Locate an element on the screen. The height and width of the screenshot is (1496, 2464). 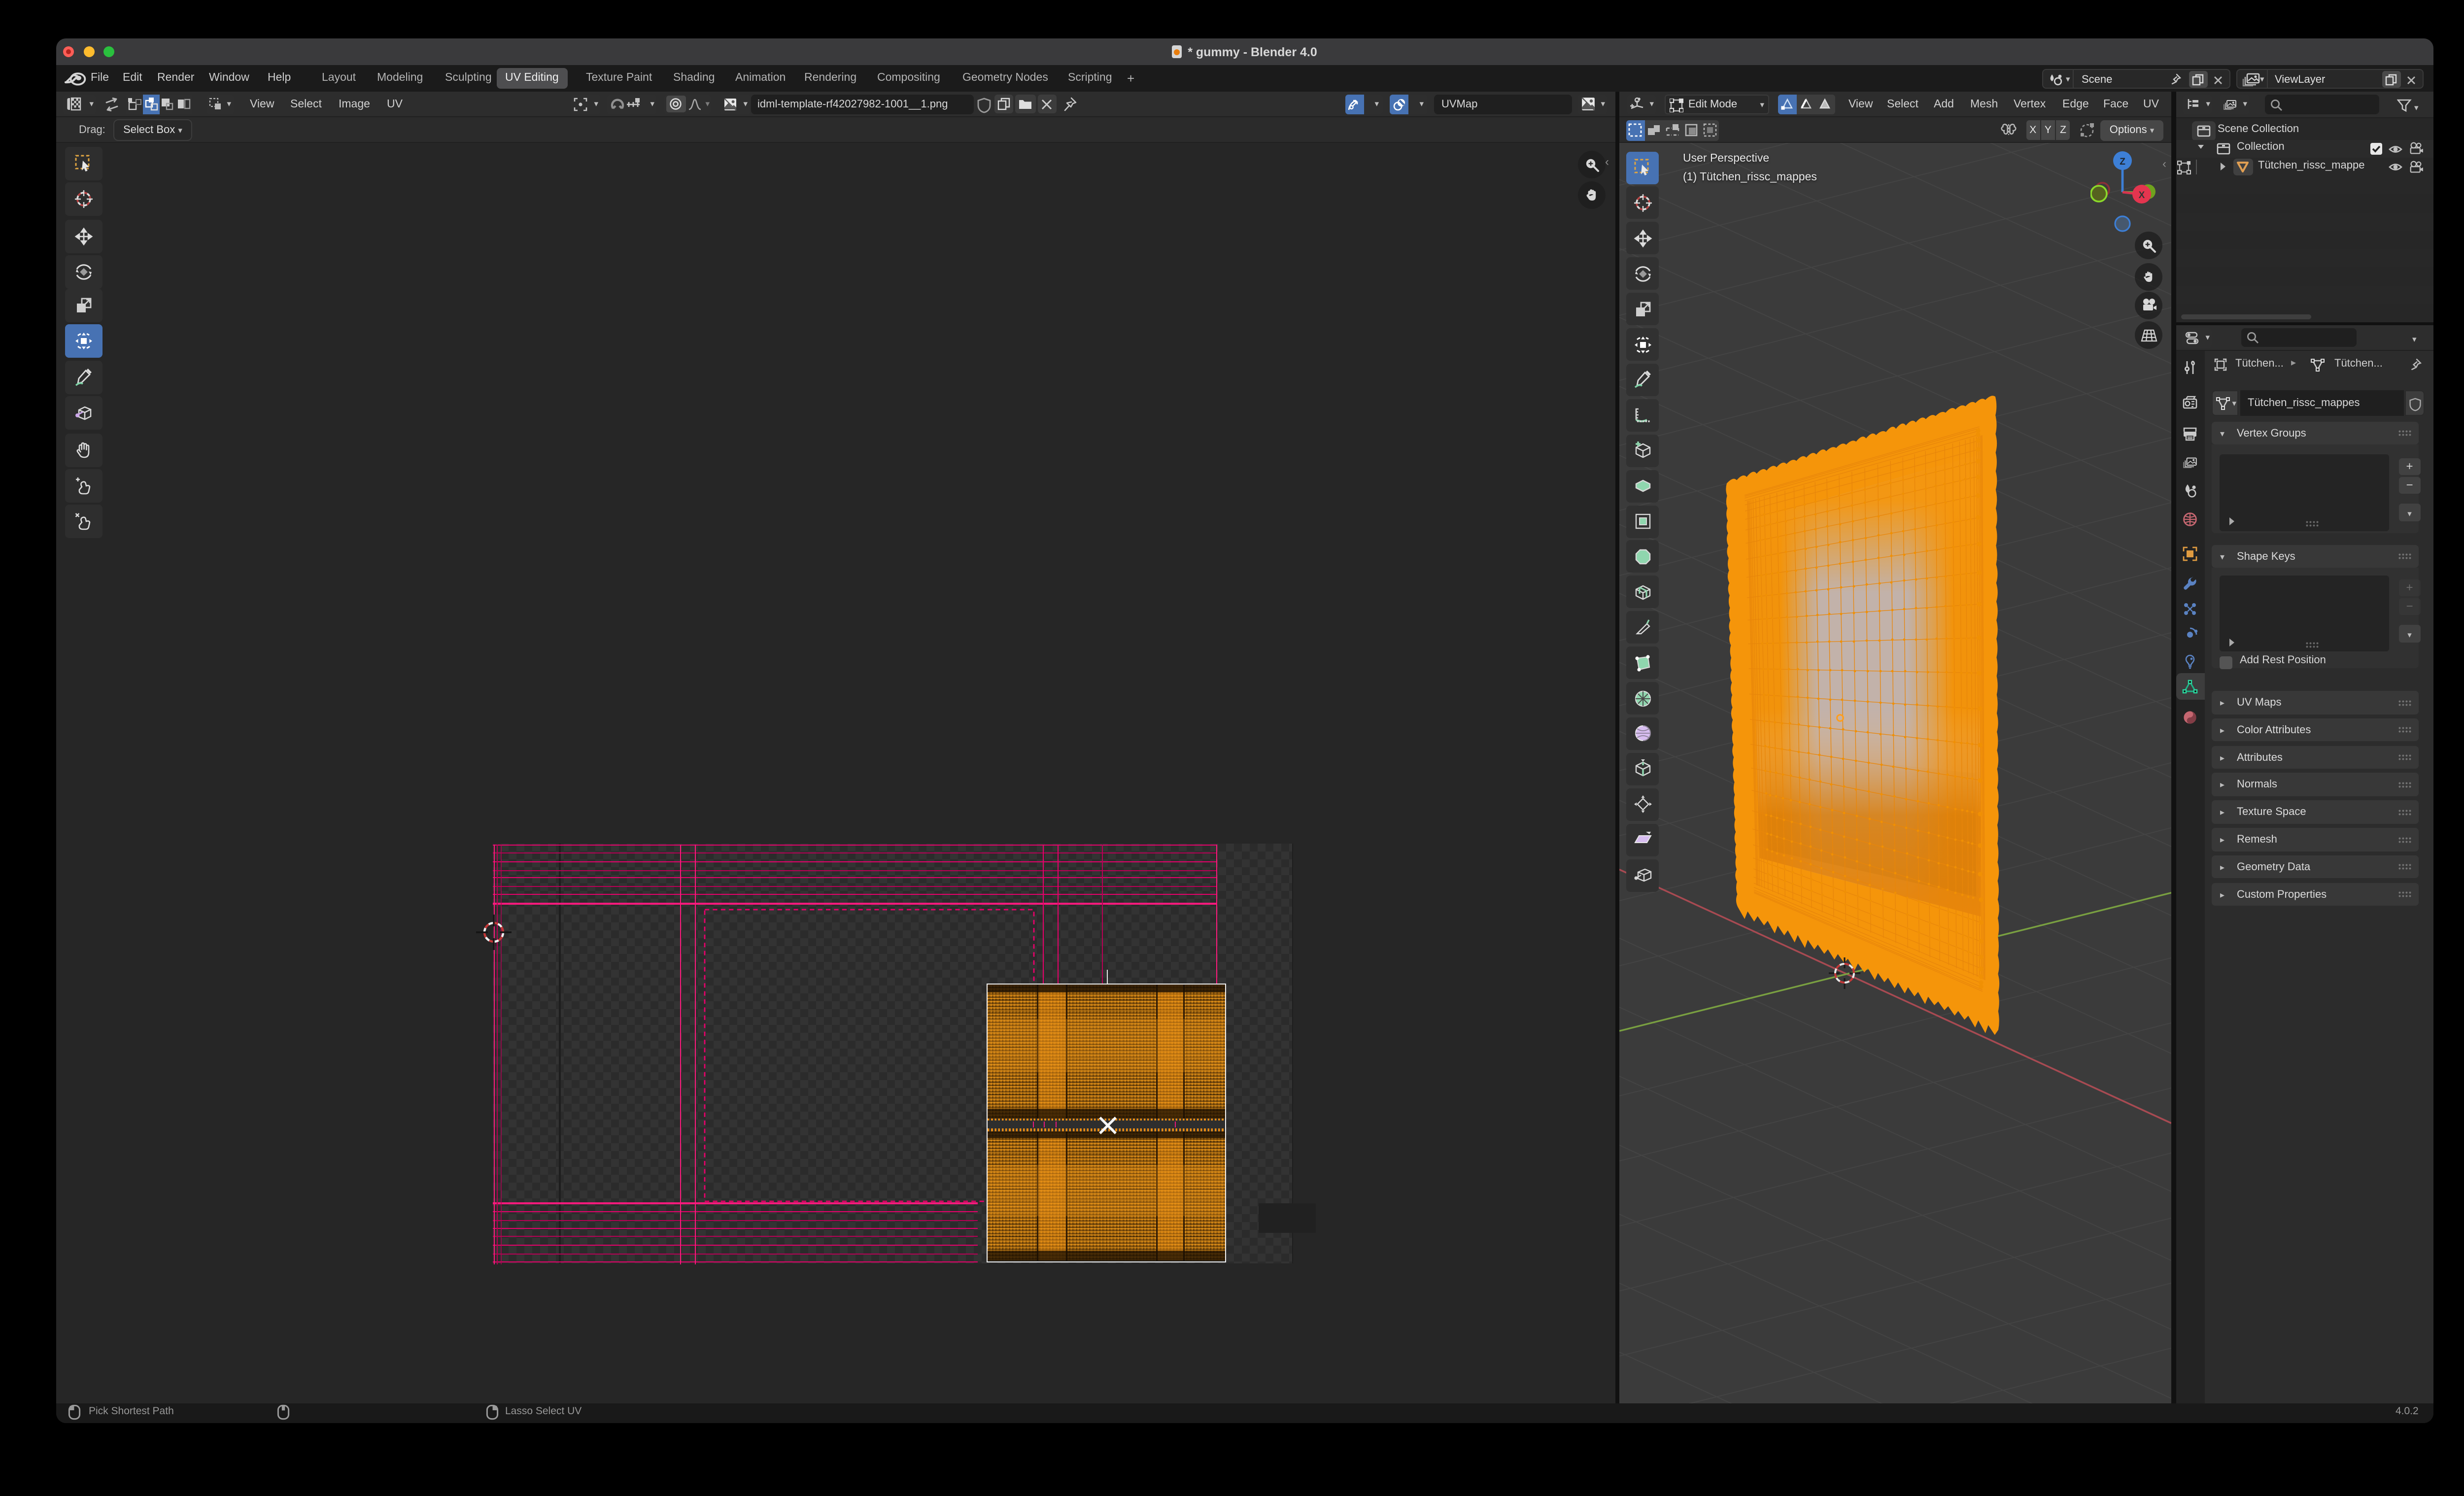
svg-text: X is located at coordinates (2141, 195).